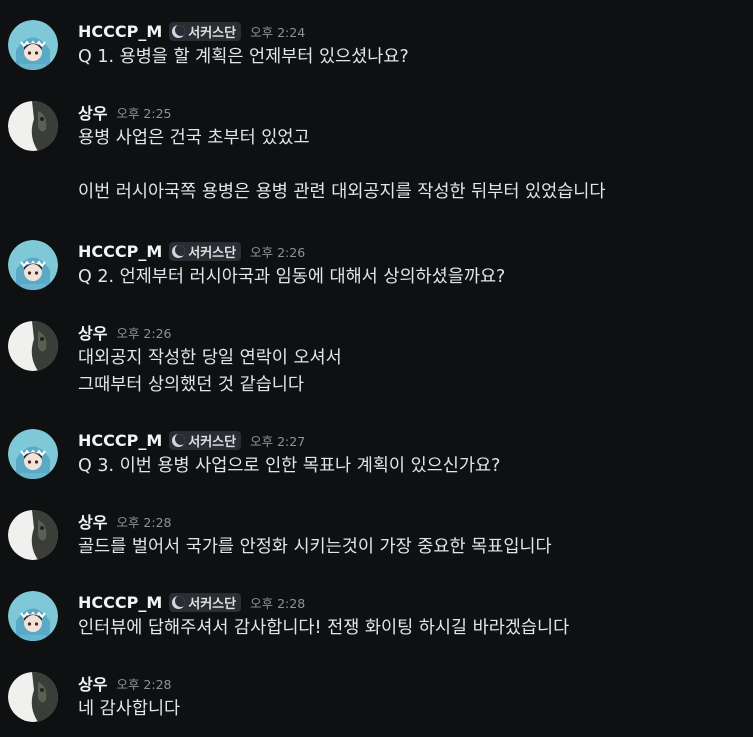 The width and height of the screenshot is (753, 737). I want to click on message-line: 인터뷰에 답해주셔서 감사합니다! 전쟁 화이팅 하시길 바라겠습니다, so click(324, 628).